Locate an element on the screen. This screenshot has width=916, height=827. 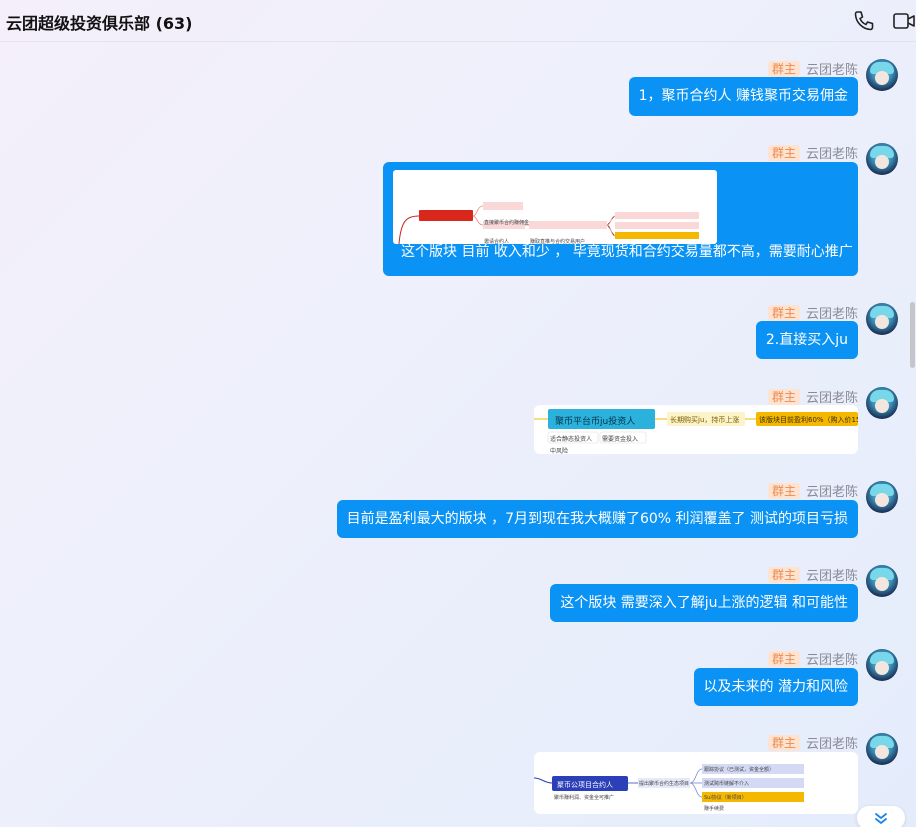
mindmap-root: 聚币合约人 is located at coordinates (437, 231).